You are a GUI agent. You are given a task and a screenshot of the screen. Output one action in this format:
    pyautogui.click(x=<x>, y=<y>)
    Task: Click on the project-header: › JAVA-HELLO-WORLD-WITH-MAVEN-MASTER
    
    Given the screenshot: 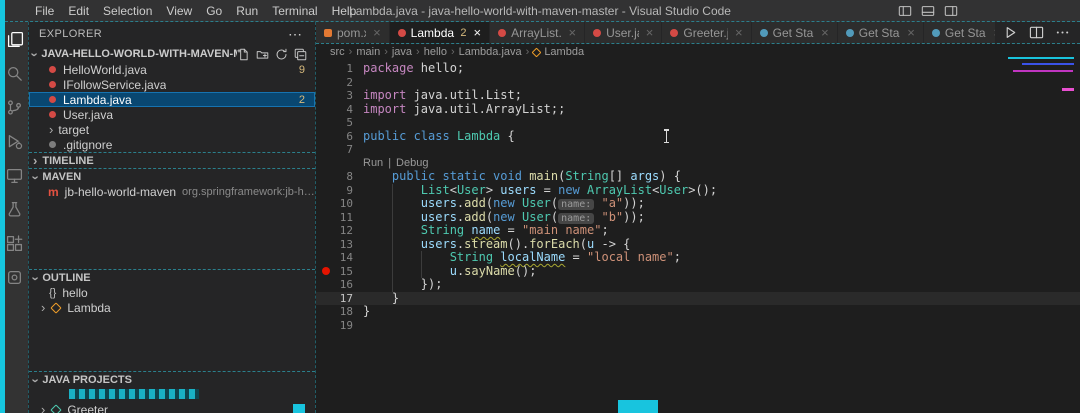 What is the action you would take?
    pyautogui.click(x=172, y=54)
    